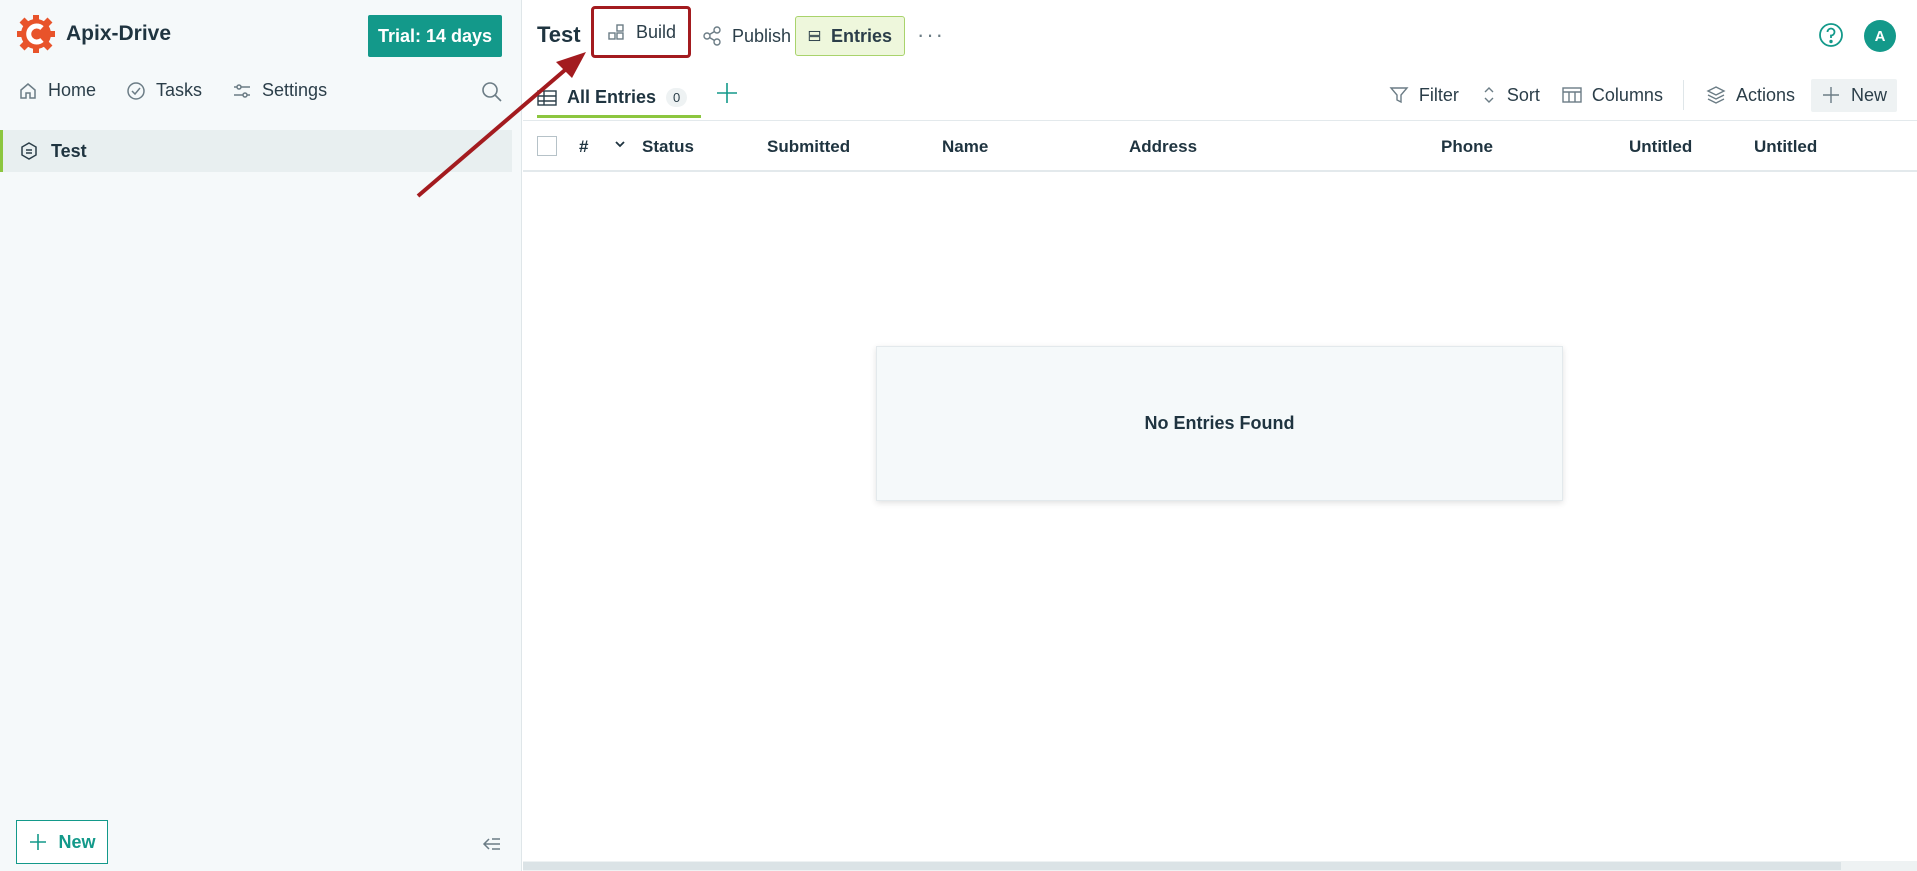  I want to click on sliders-icon, so click(242, 90).